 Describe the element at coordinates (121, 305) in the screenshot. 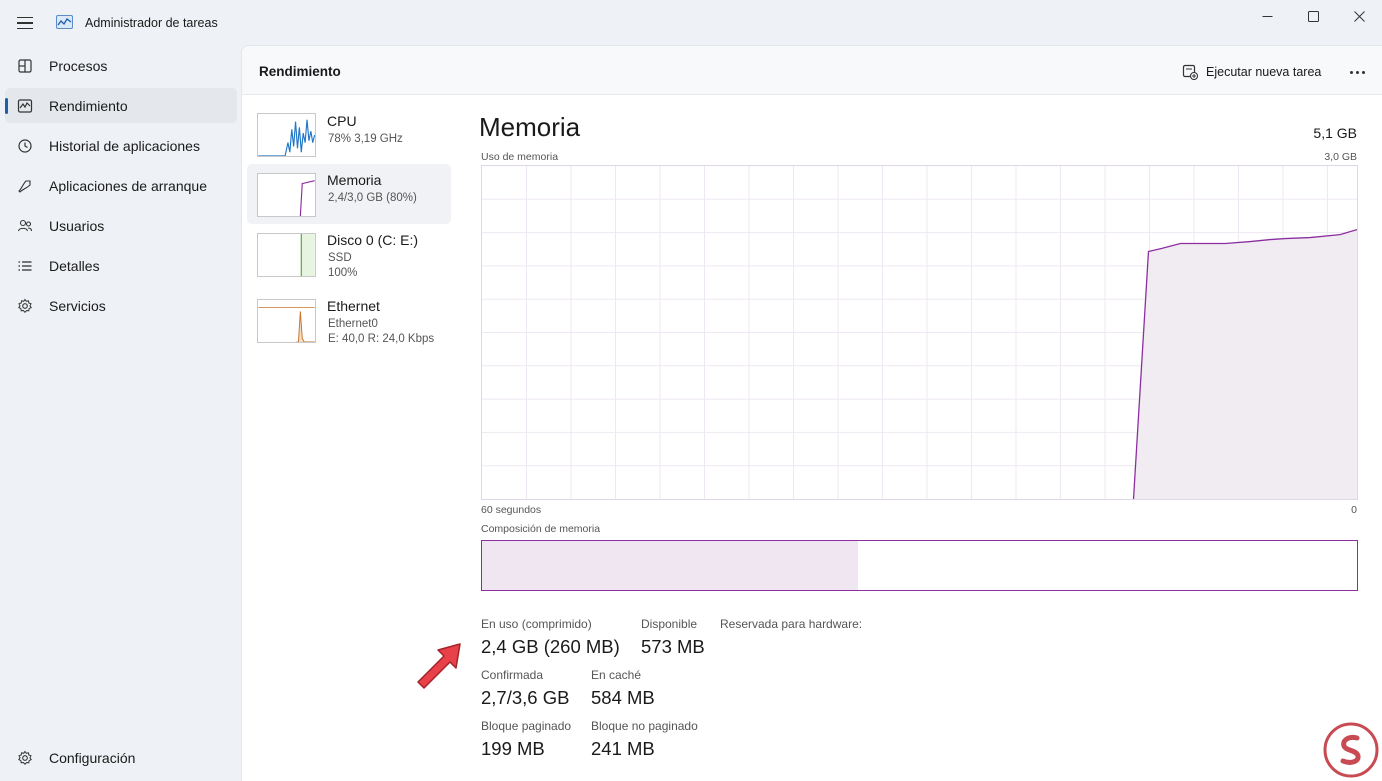

I see `sidebar-item-services: Servicios` at that location.